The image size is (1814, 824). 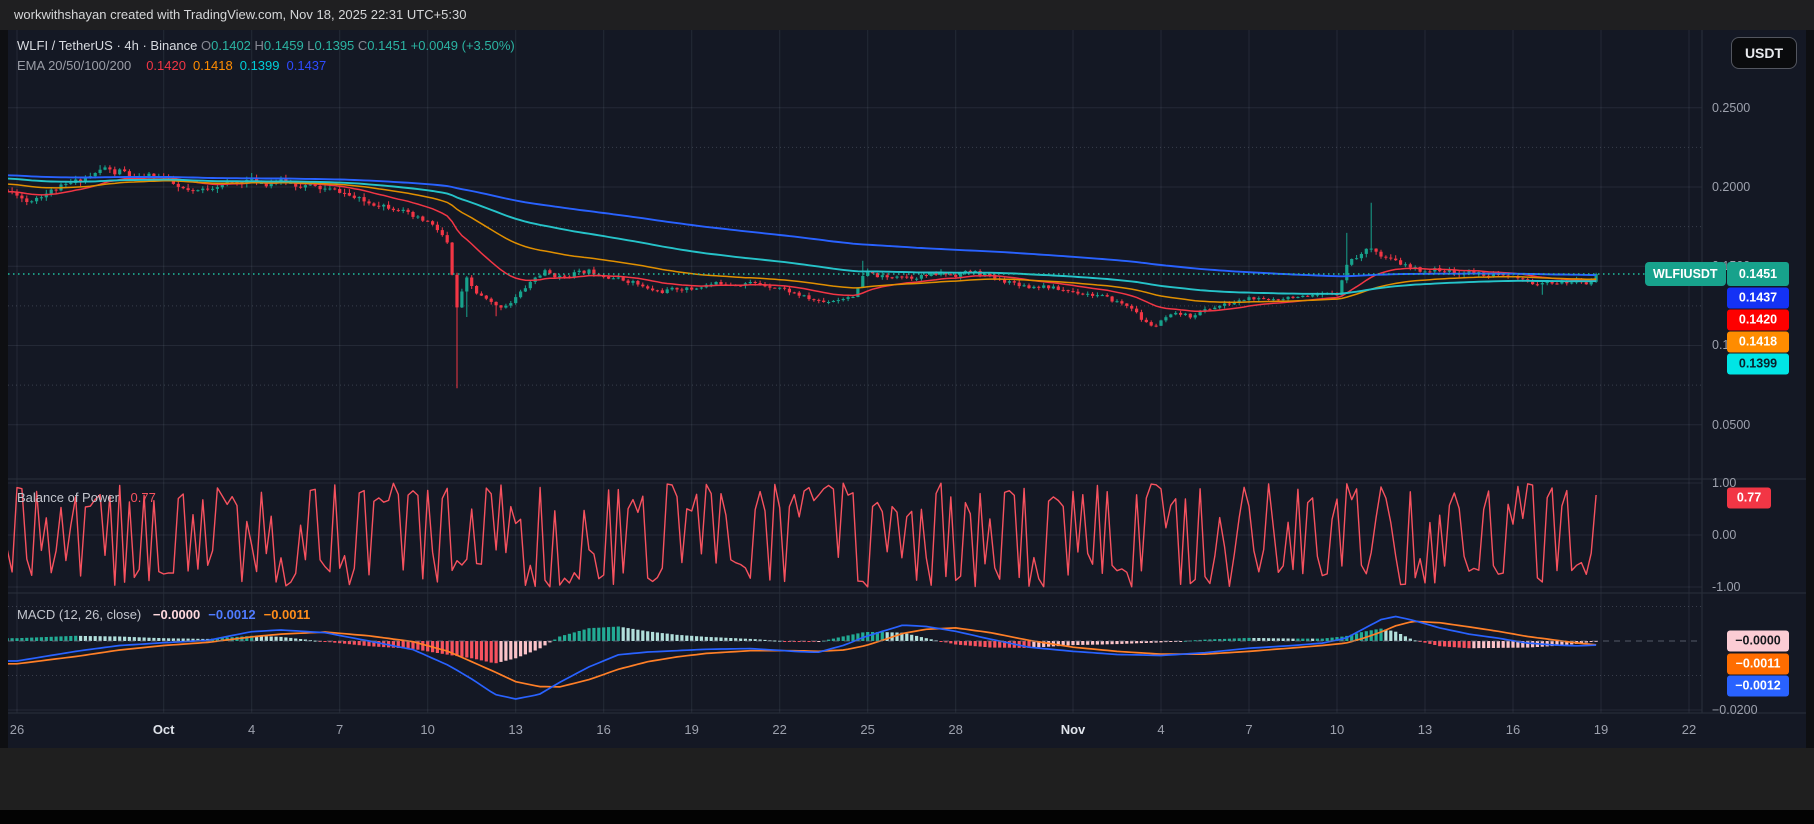 I want to click on bop-value: 0.77, so click(x=143, y=497).